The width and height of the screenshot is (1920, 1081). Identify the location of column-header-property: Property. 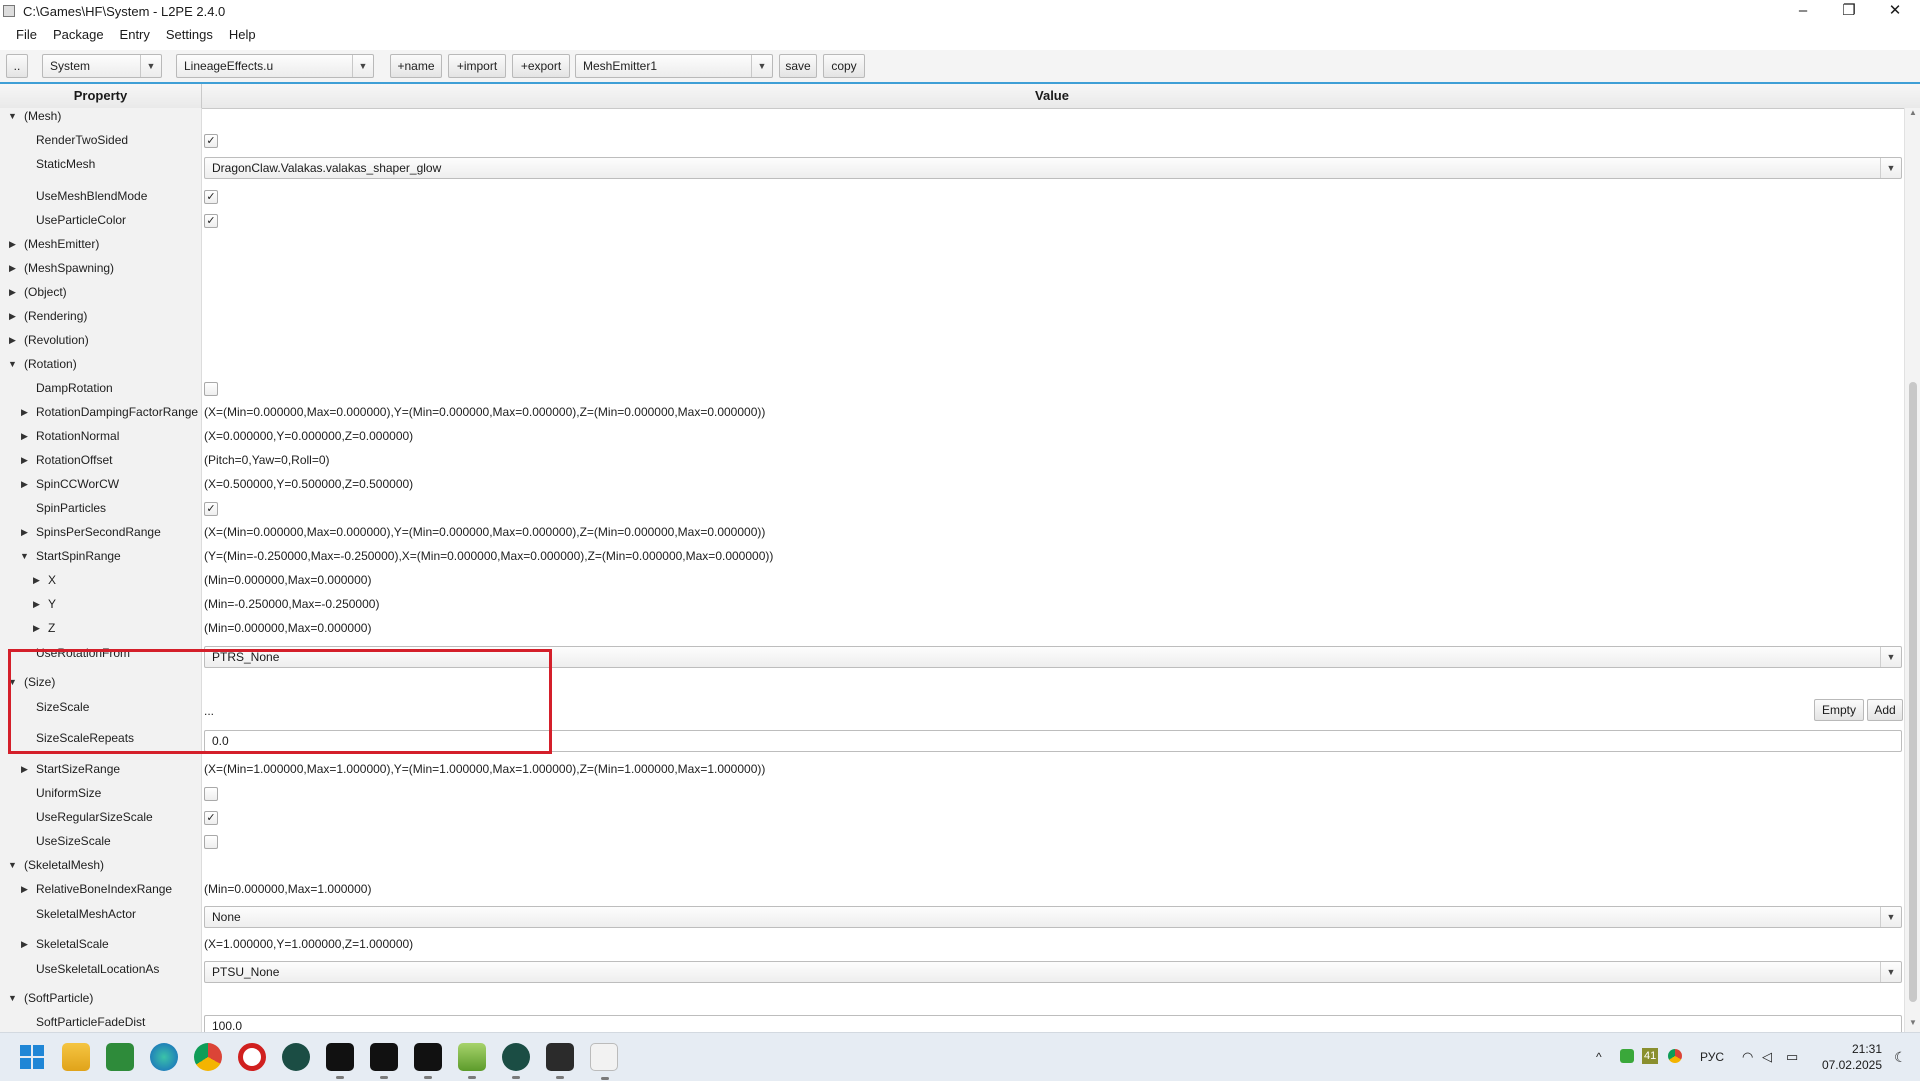
(101, 96).